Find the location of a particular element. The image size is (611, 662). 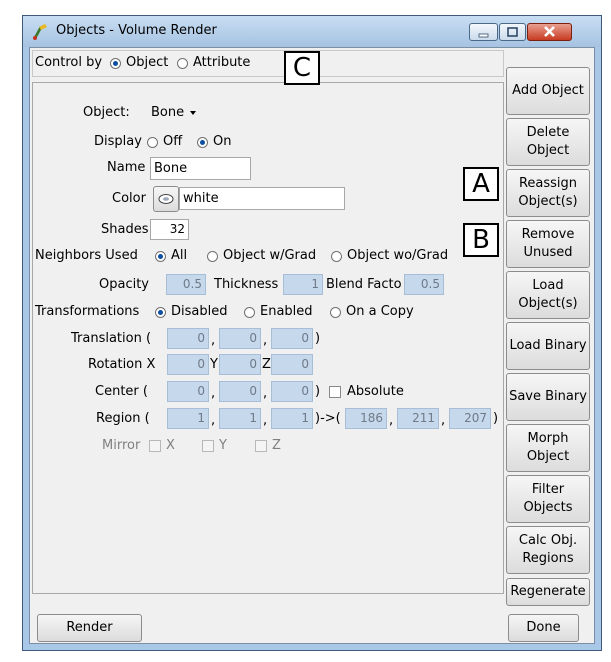

region-sep-1: , is located at coordinates (213, 420).